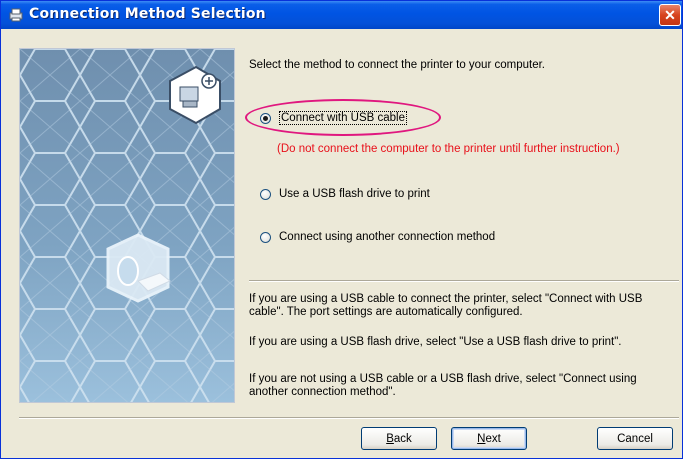  I want to click on option-usb-flash-drive-label: Use a USB flash drive to print, so click(354, 194).